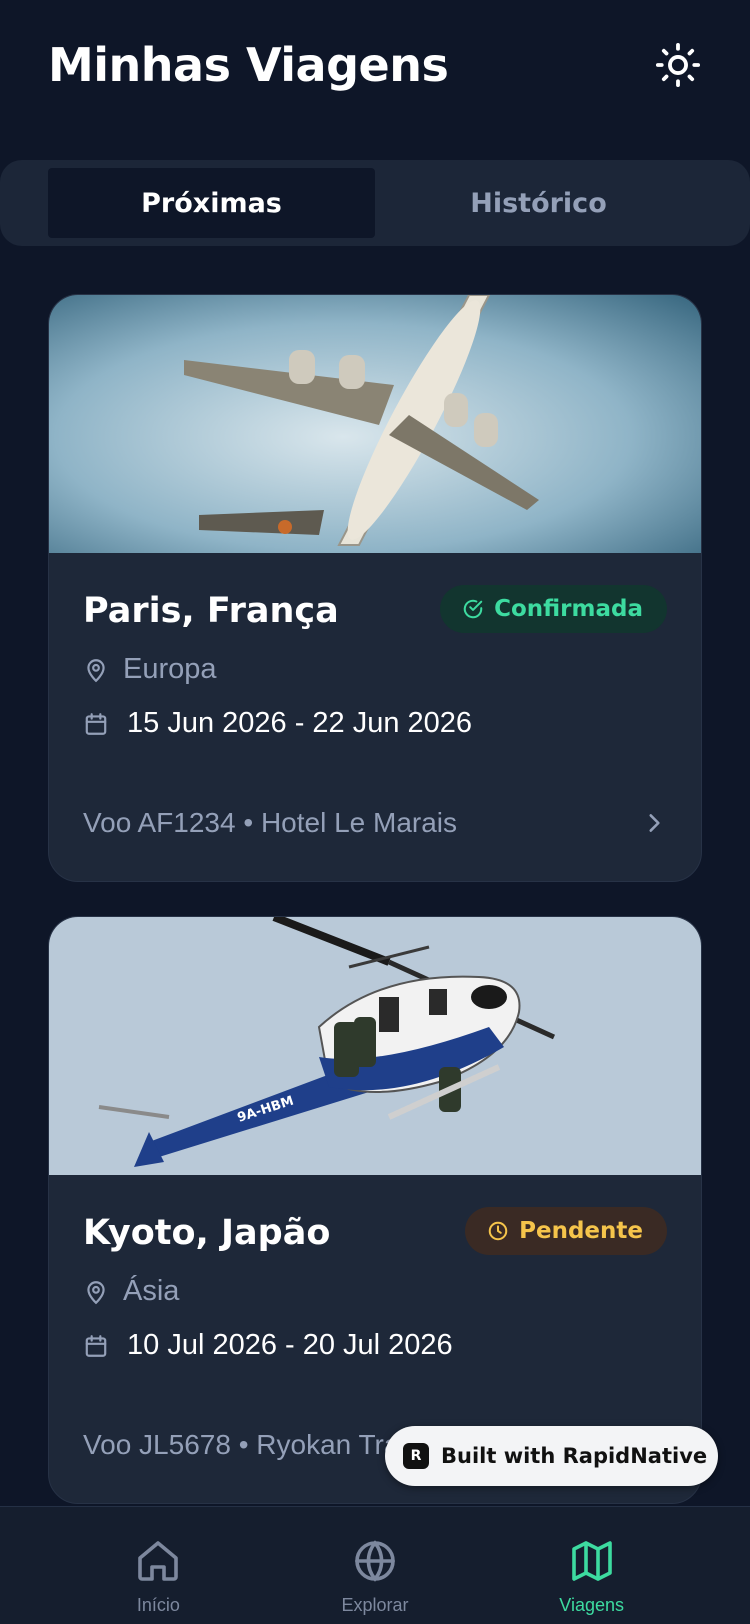  Describe the element at coordinates (375, 1046) in the screenshot. I see `trip-image-helicopter: 9A-HBM` at that location.